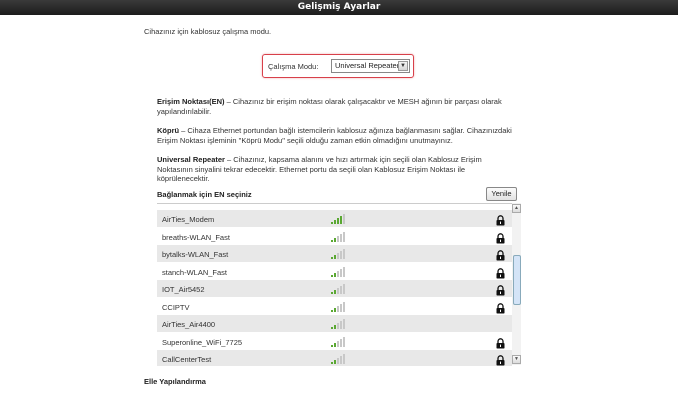 This screenshot has height=397, width=678. What do you see at coordinates (176, 307) in the screenshot?
I see `ap-ssid: CCIPTV` at bounding box center [176, 307].